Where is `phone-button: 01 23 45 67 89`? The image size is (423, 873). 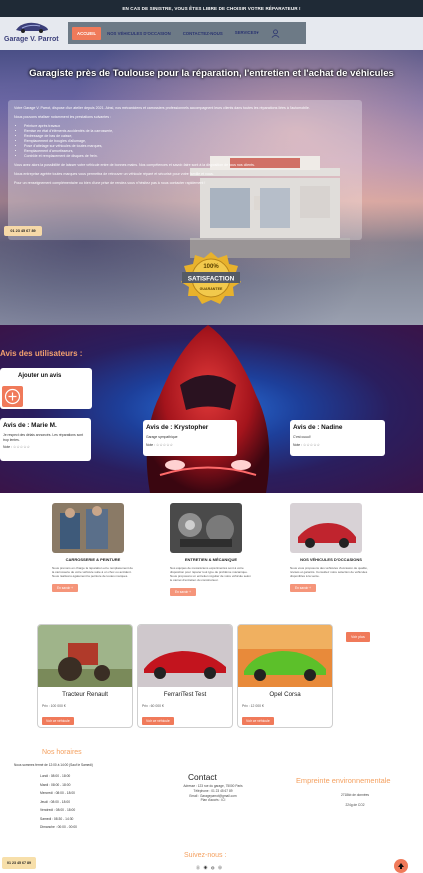
phone-button: 01 23 45 67 89 is located at coordinates (23, 231).